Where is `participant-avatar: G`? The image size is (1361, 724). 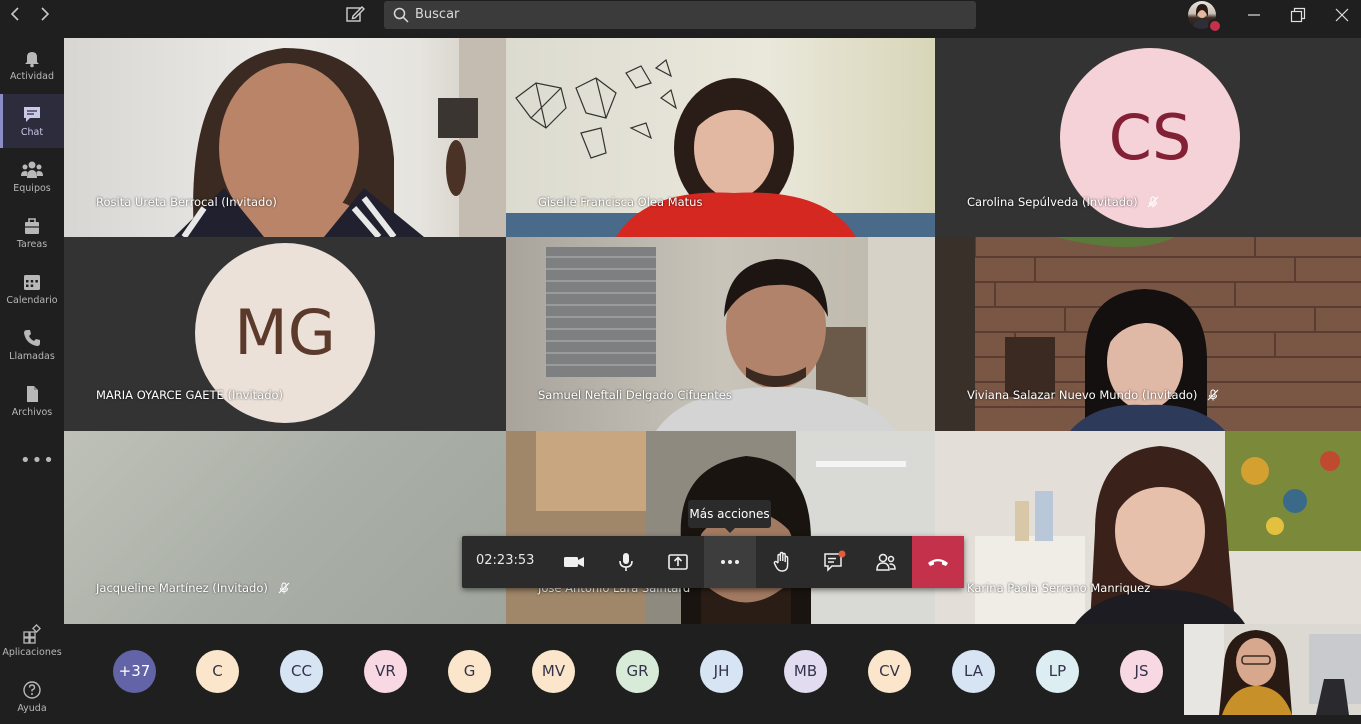 participant-avatar: G is located at coordinates (469, 671).